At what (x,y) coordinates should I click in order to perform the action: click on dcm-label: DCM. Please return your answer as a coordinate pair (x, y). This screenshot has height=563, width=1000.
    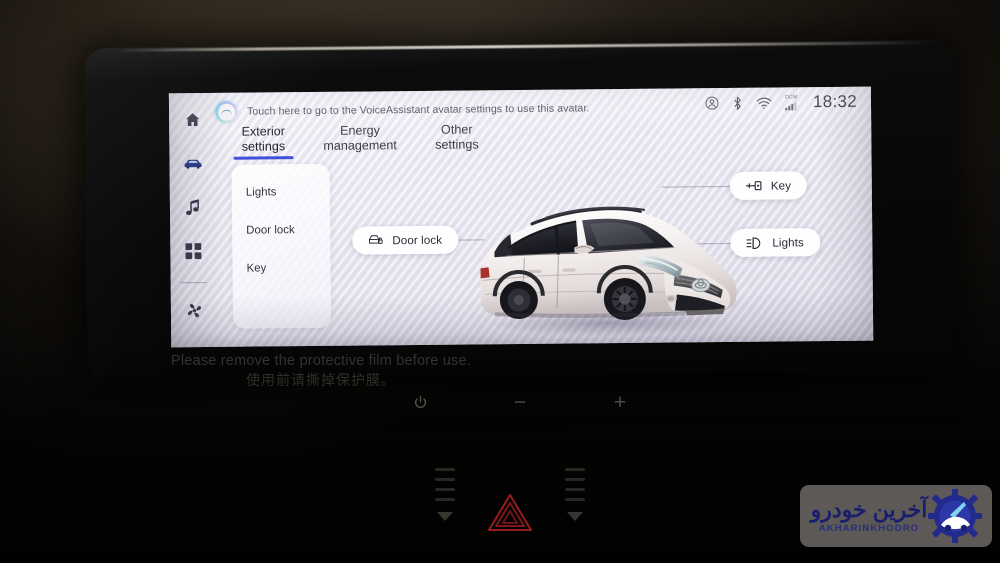
    Looking at the image, I should click on (791, 96).